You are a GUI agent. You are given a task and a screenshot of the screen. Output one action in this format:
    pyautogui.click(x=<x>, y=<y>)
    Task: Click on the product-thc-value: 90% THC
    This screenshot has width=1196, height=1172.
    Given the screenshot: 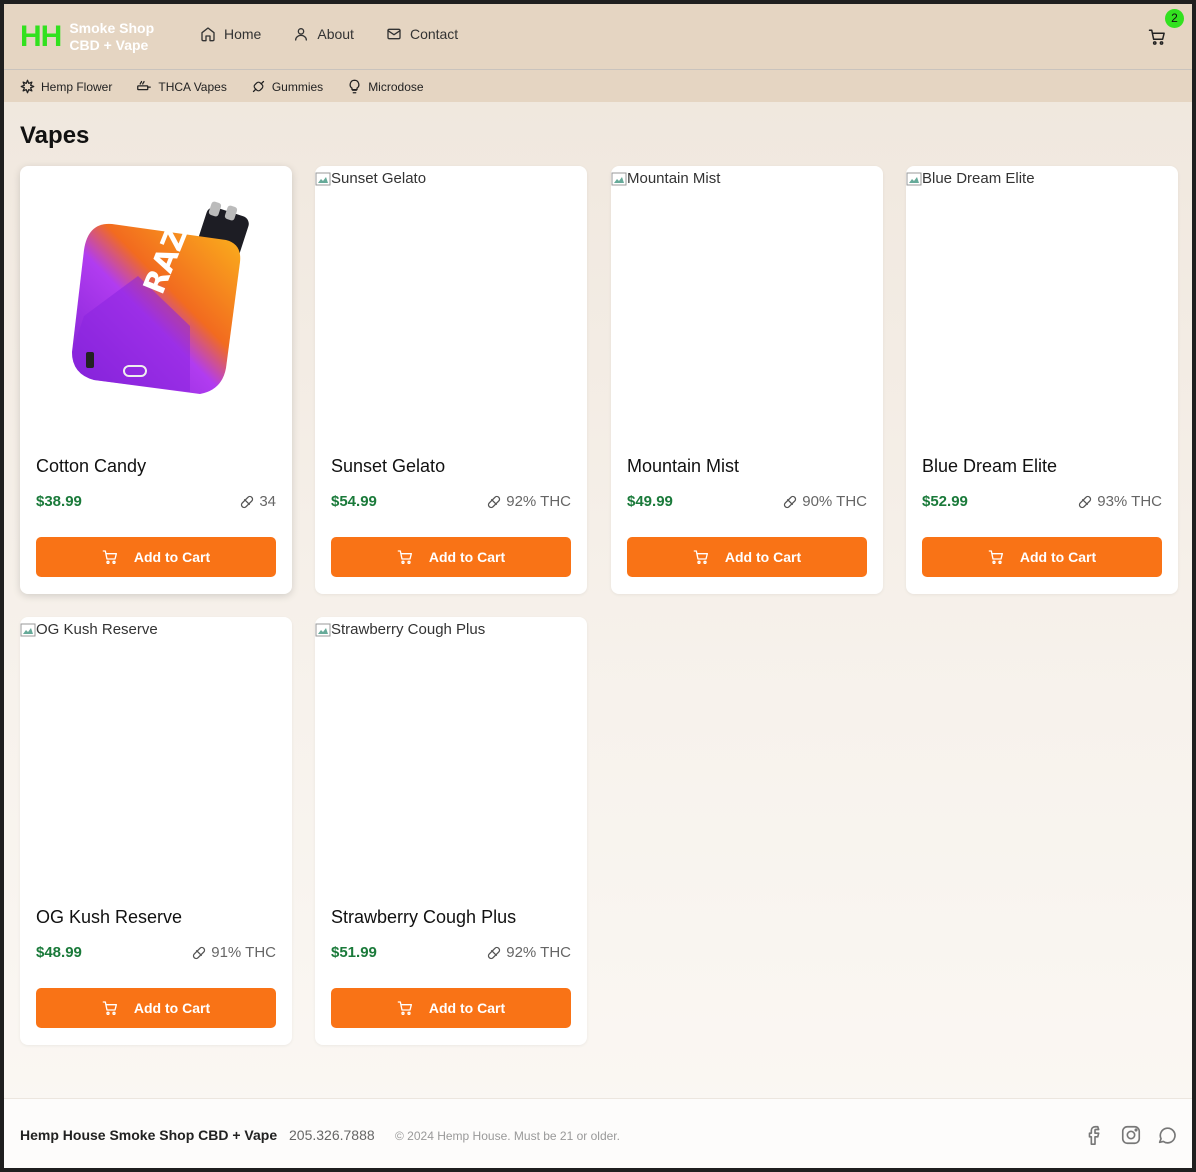 What is the action you would take?
    pyautogui.click(x=834, y=501)
    